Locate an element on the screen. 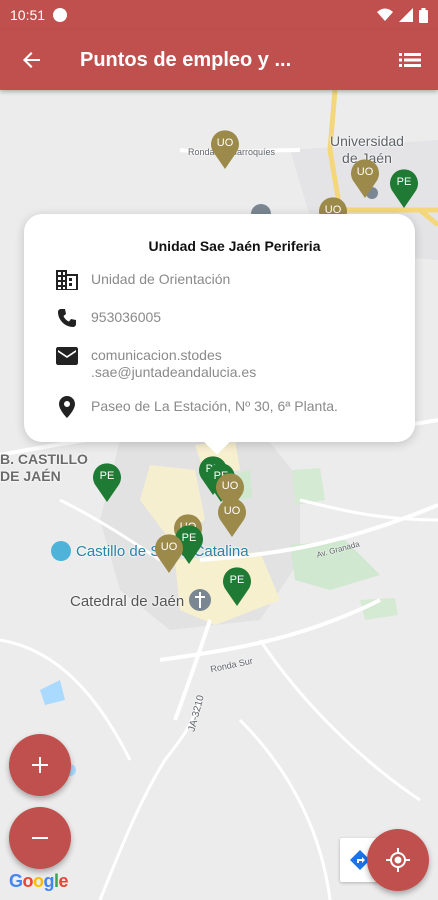 This screenshot has width=438, height=900. map-label-universidad-line1: Universidad is located at coordinates (367, 141).